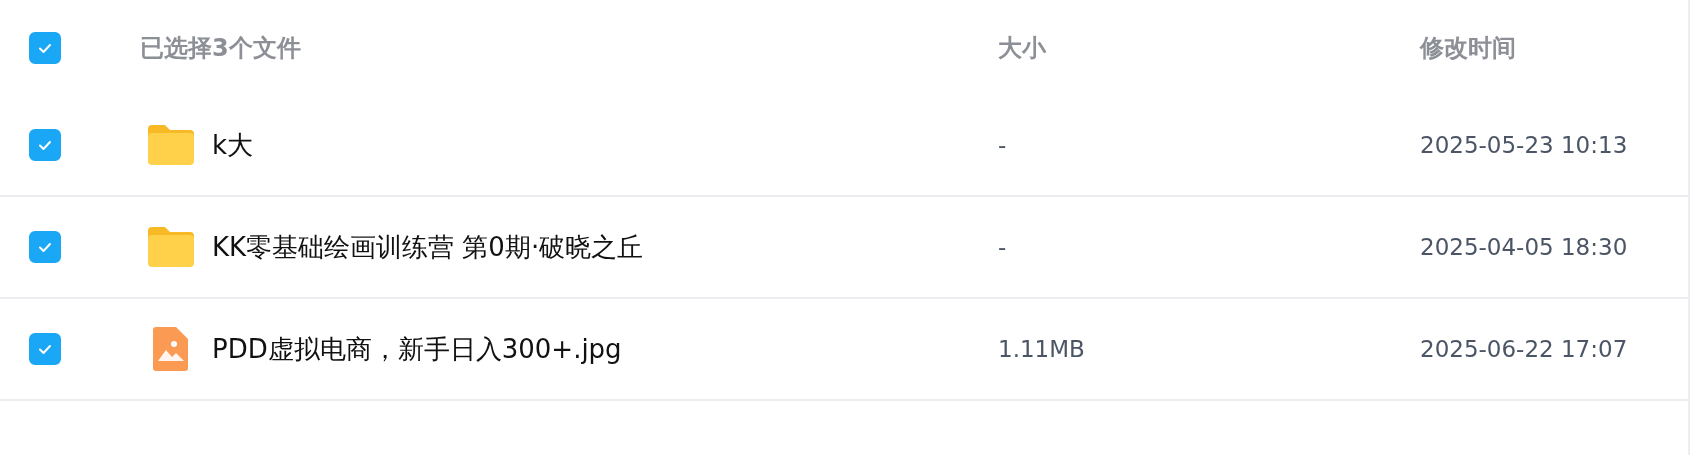  I want to click on file-name: KK零基础绘画训练营 第0期·破晓之丘, so click(428, 247).